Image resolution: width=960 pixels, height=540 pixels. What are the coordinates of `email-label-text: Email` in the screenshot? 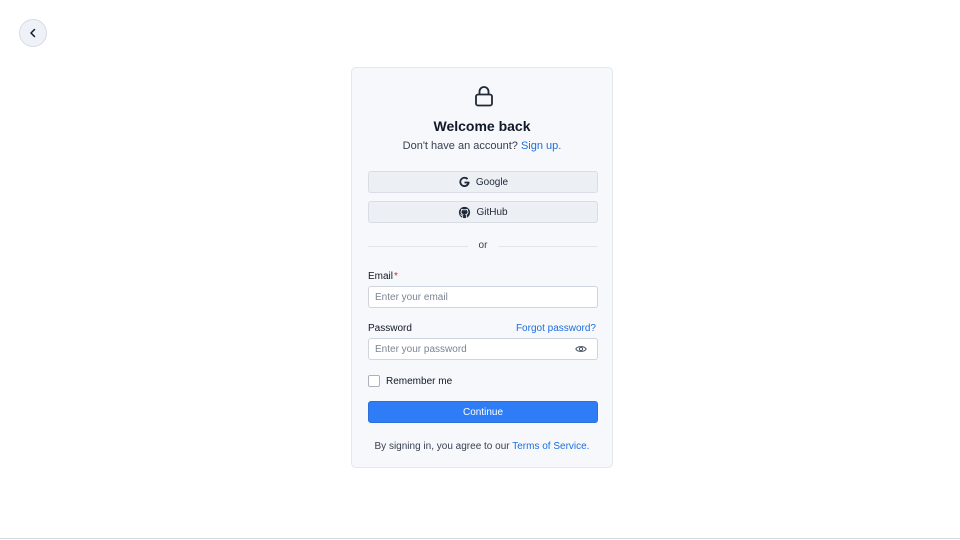 It's located at (381, 276).